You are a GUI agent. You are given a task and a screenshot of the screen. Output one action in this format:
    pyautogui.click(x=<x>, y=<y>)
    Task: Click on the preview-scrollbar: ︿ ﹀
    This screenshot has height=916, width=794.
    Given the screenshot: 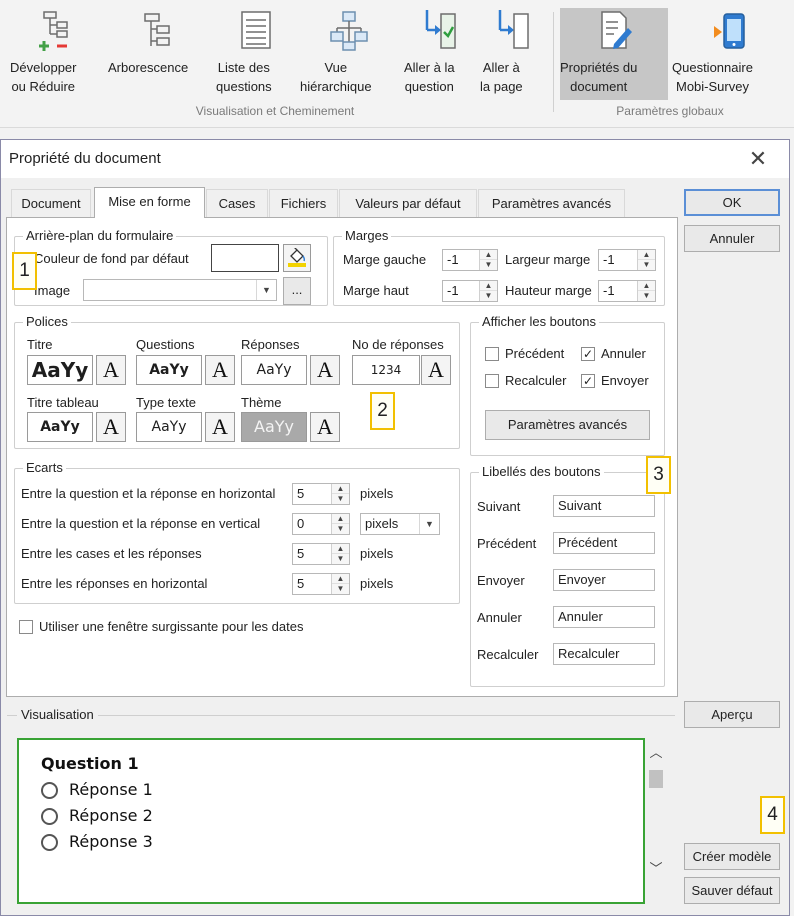 What is the action you would take?
    pyautogui.click(x=656, y=812)
    